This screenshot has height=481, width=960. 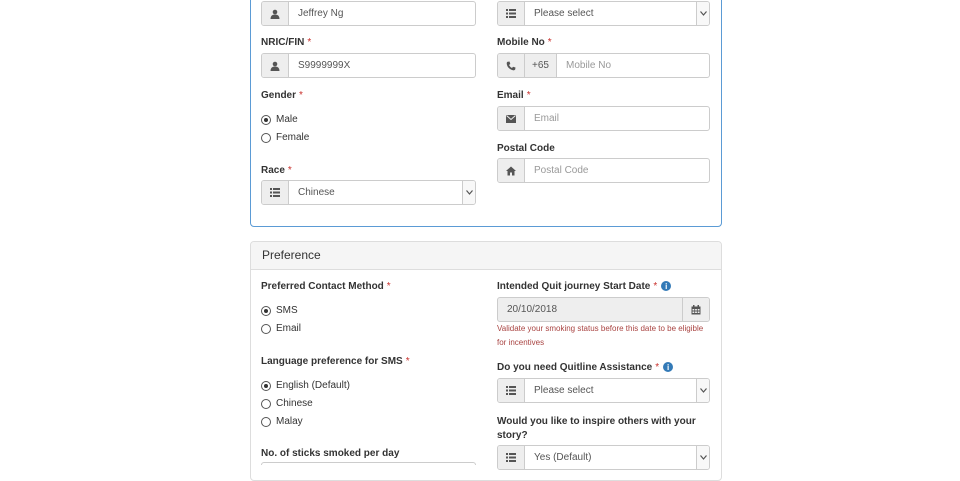 I want to click on radio-label: Malay, so click(x=289, y=421).